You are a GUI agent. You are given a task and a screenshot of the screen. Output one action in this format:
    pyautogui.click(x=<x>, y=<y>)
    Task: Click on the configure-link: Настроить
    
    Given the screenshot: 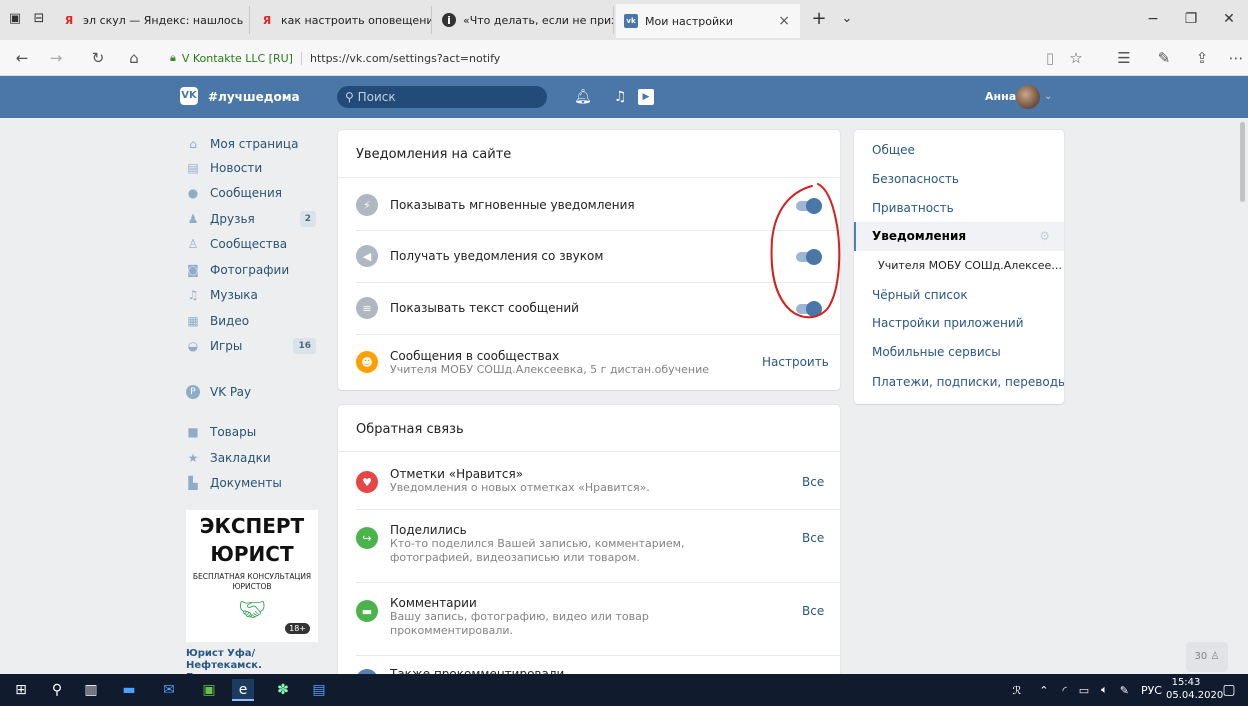 What is the action you would take?
    pyautogui.click(x=795, y=362)
    